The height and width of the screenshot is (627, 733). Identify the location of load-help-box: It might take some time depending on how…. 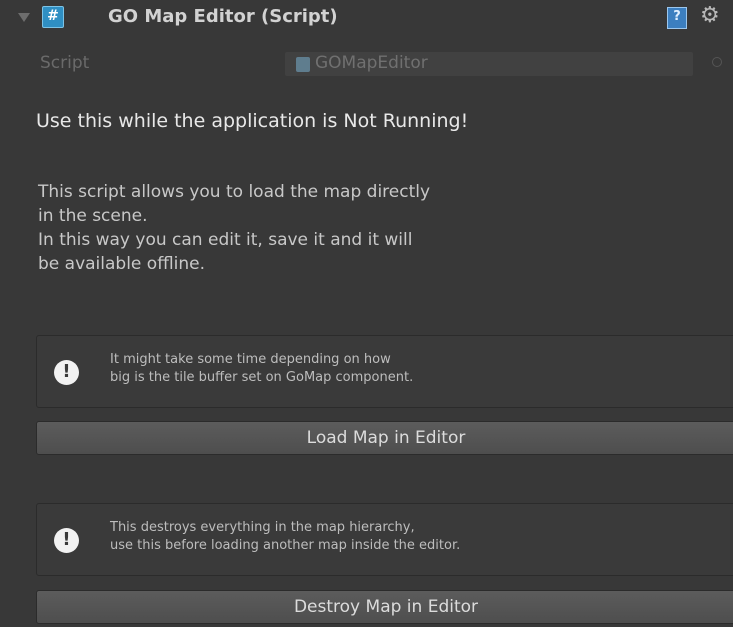
(384, 371).